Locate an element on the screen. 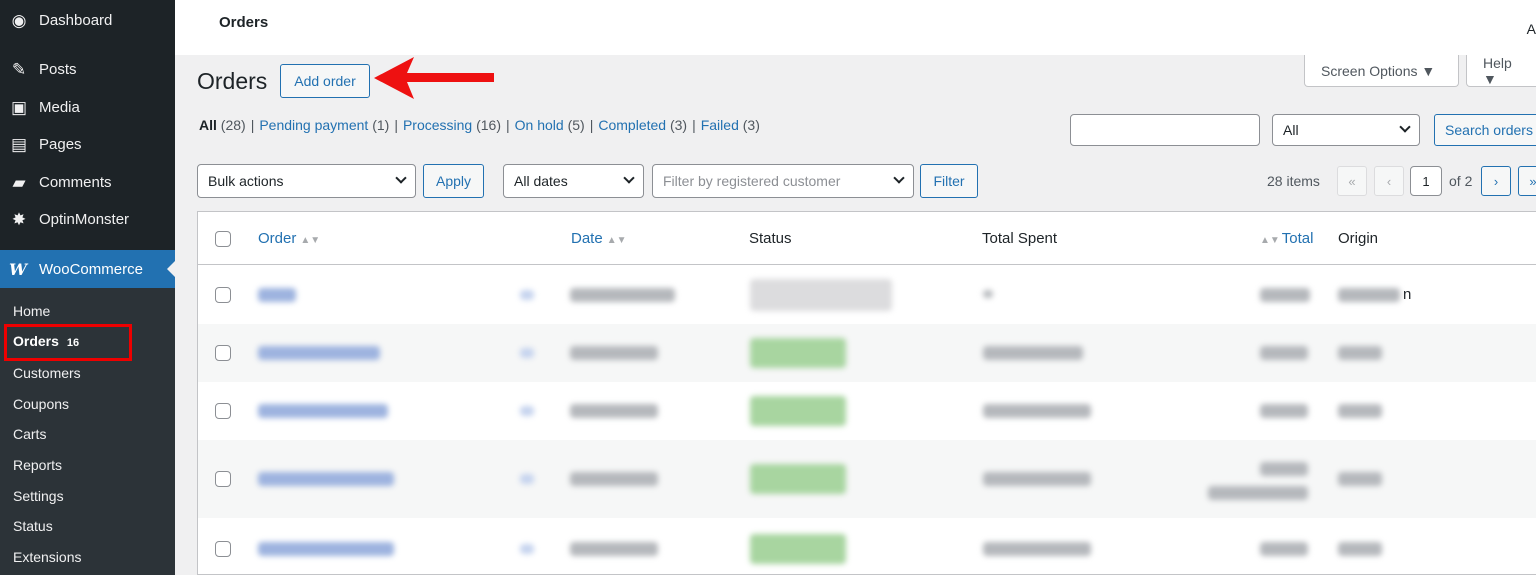 This screenshot has width=1536, height=575. first-page-button: « is located at coordinates (1352, 181).